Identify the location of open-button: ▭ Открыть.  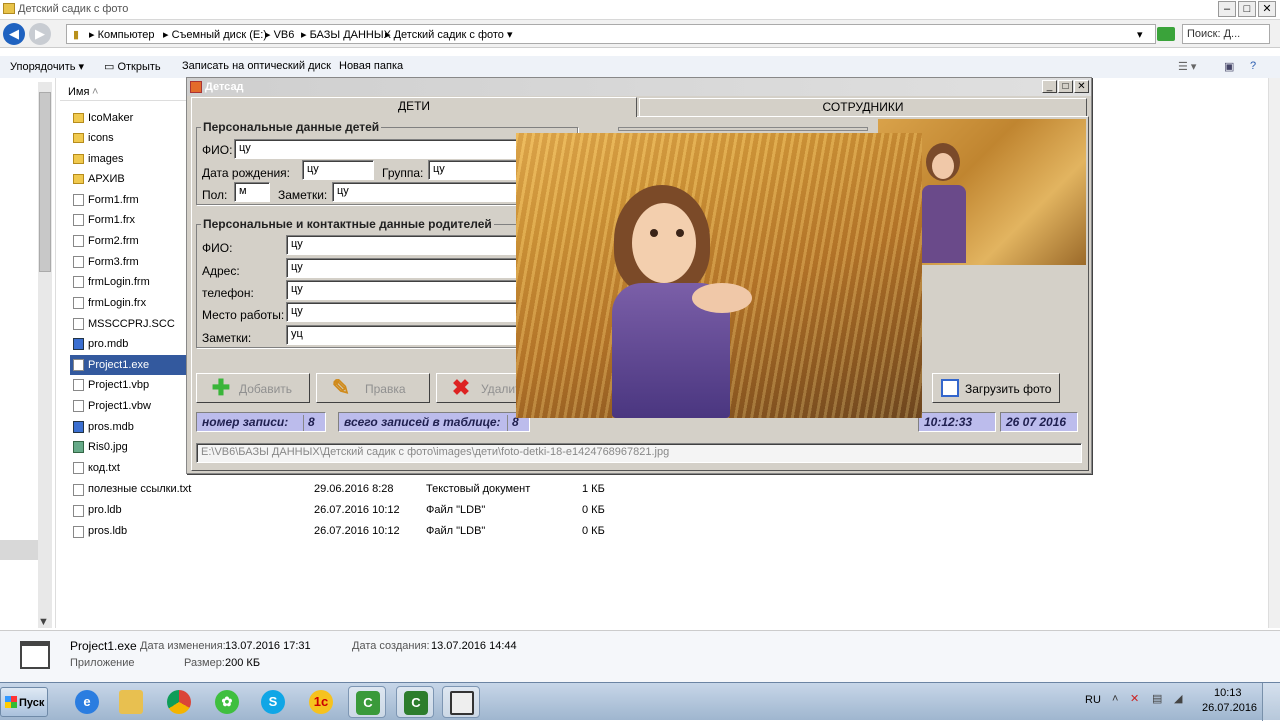
(132, 66).